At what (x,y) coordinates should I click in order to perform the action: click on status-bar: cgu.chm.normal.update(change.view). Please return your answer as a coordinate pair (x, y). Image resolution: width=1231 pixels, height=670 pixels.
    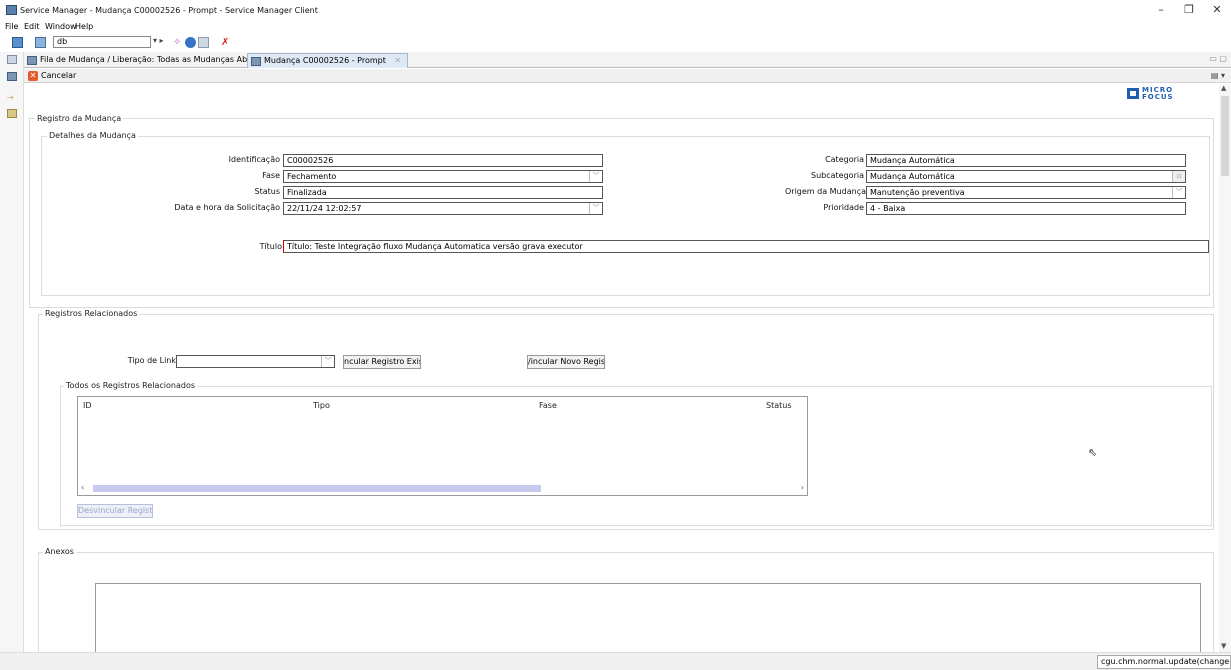
    Looking at the image, I should click on (615, 661).